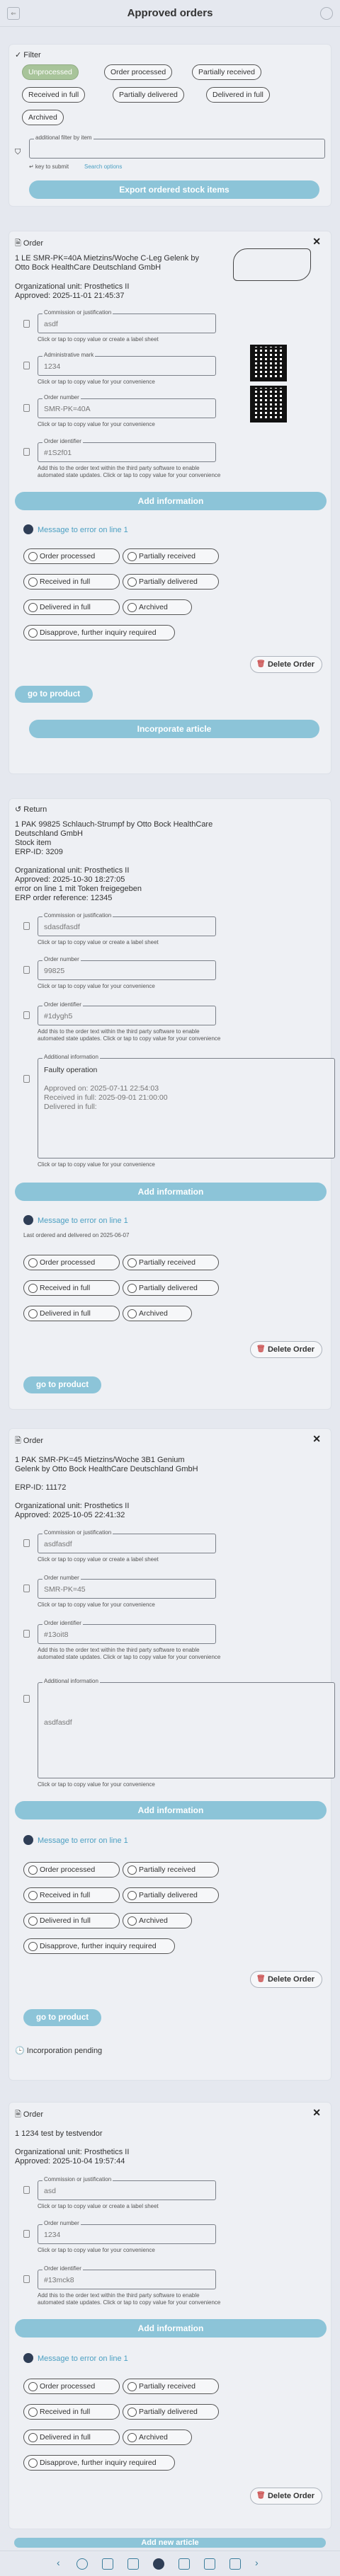  Describe the element at coordinates (227, 72) in the screenshot. I see `chip-partially-received: Partially received` at that location.